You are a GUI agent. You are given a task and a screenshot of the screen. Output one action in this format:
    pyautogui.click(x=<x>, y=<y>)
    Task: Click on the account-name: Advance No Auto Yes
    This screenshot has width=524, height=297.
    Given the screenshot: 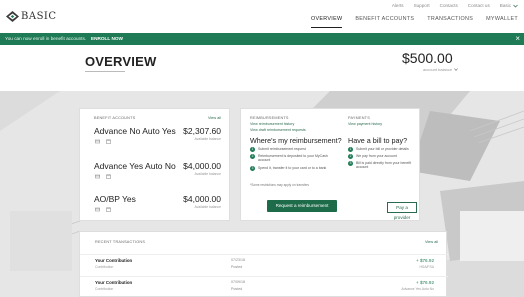 What is the action you would take?
    pyautogui.click(x=135, y=131)
    